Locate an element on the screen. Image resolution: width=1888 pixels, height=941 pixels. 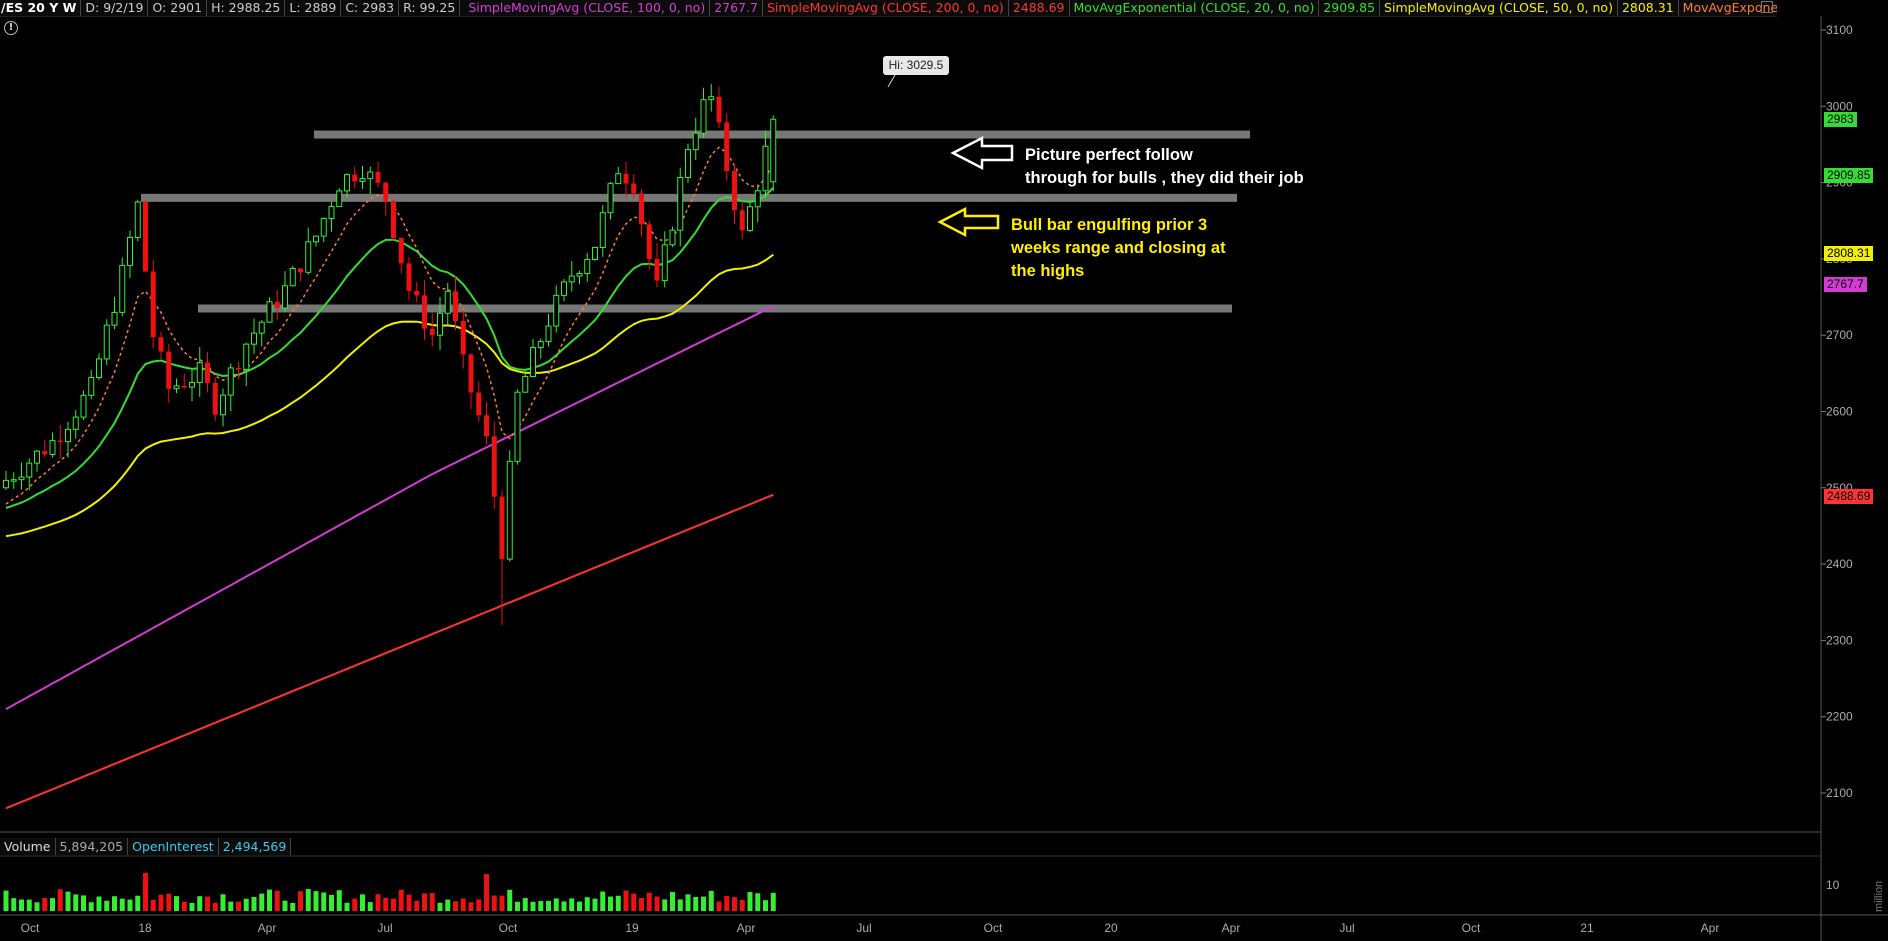
x-tick-label: Jul is located at coordinates (863, 928).